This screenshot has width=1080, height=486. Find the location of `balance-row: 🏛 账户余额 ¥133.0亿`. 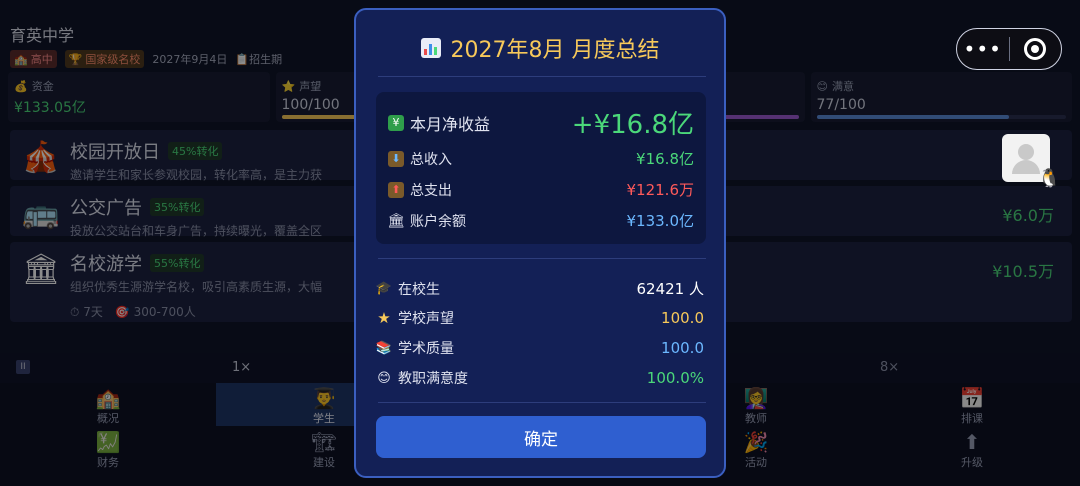

balance-row: 🏛 账户余额 ¥133.0亿 is located at coordinates (540, 221).